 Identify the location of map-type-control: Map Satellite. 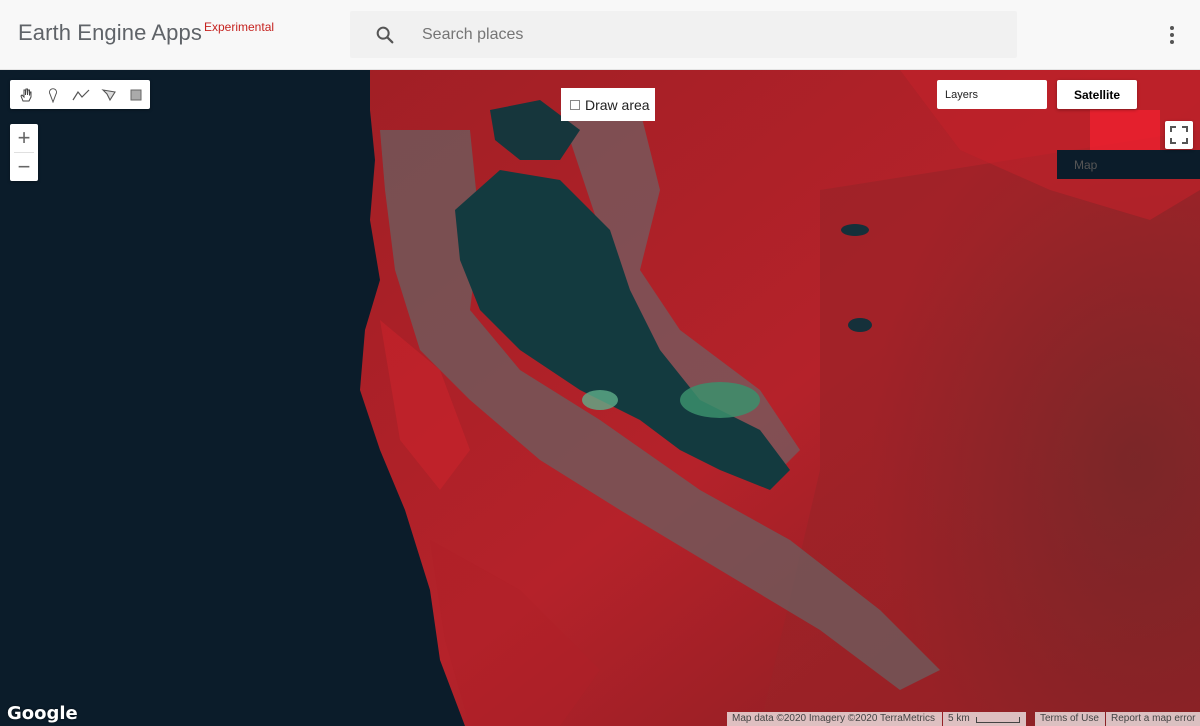
(1128, 129).